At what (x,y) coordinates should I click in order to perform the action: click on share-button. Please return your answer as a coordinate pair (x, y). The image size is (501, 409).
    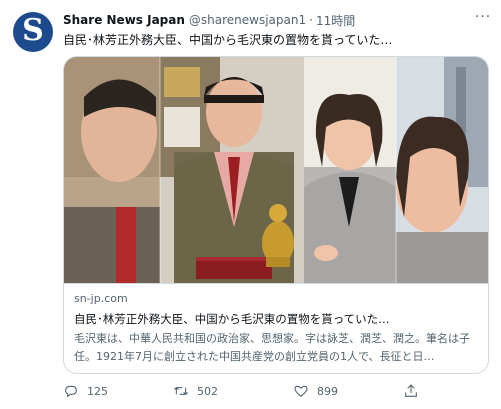
    Looking at the image, I should click on (415, 391).